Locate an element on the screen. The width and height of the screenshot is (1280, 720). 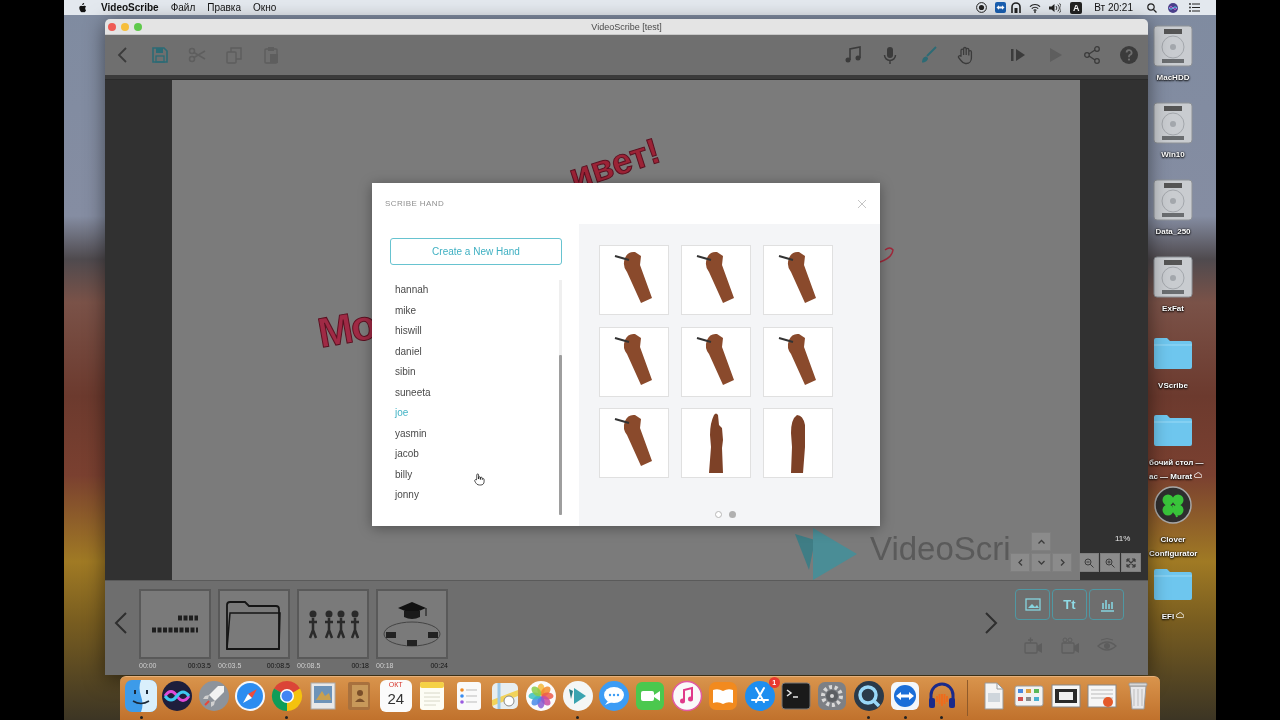
play-circle-icon is located at coordinates (577, 696).